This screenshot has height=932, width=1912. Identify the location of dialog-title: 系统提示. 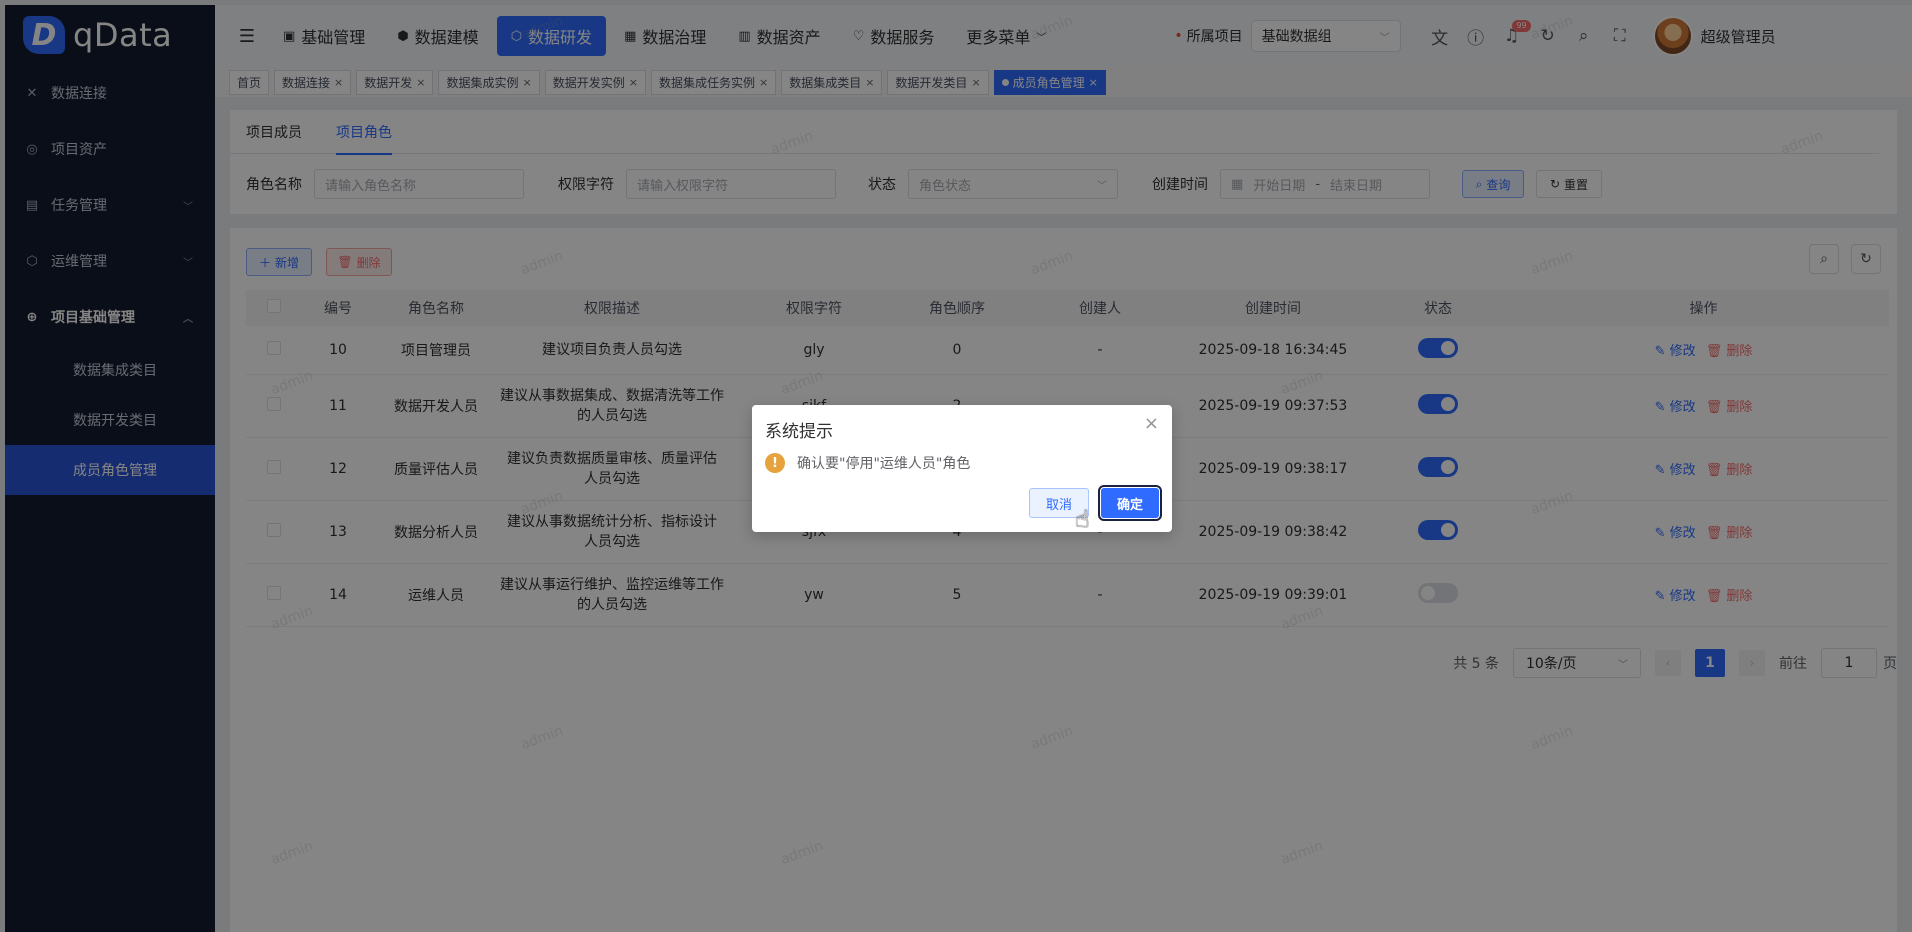
(799, 432).